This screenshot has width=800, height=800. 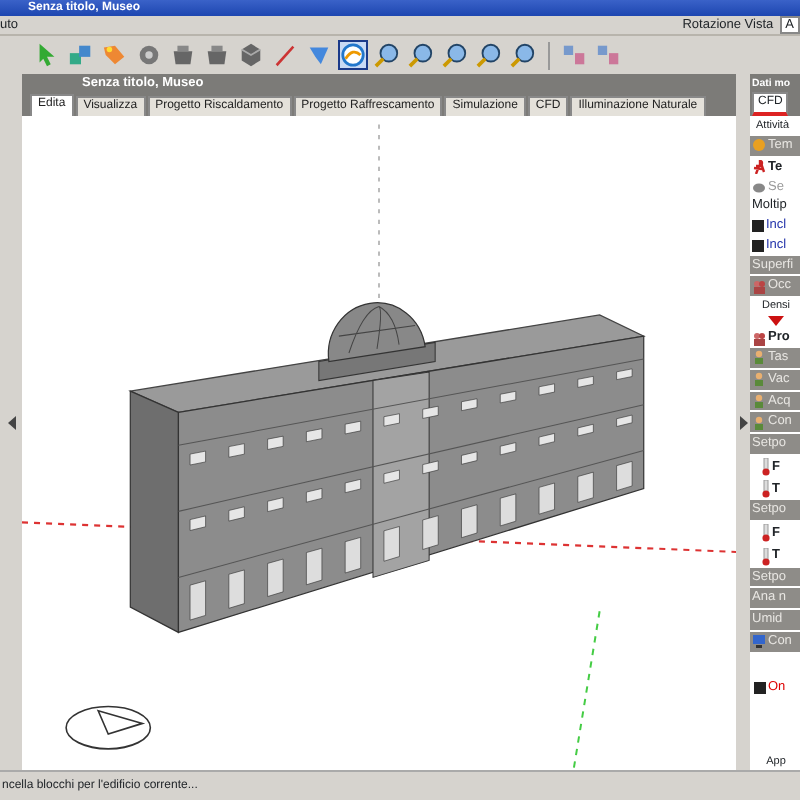 I want to click on cube-tool-button, so click(x=251, y=55).